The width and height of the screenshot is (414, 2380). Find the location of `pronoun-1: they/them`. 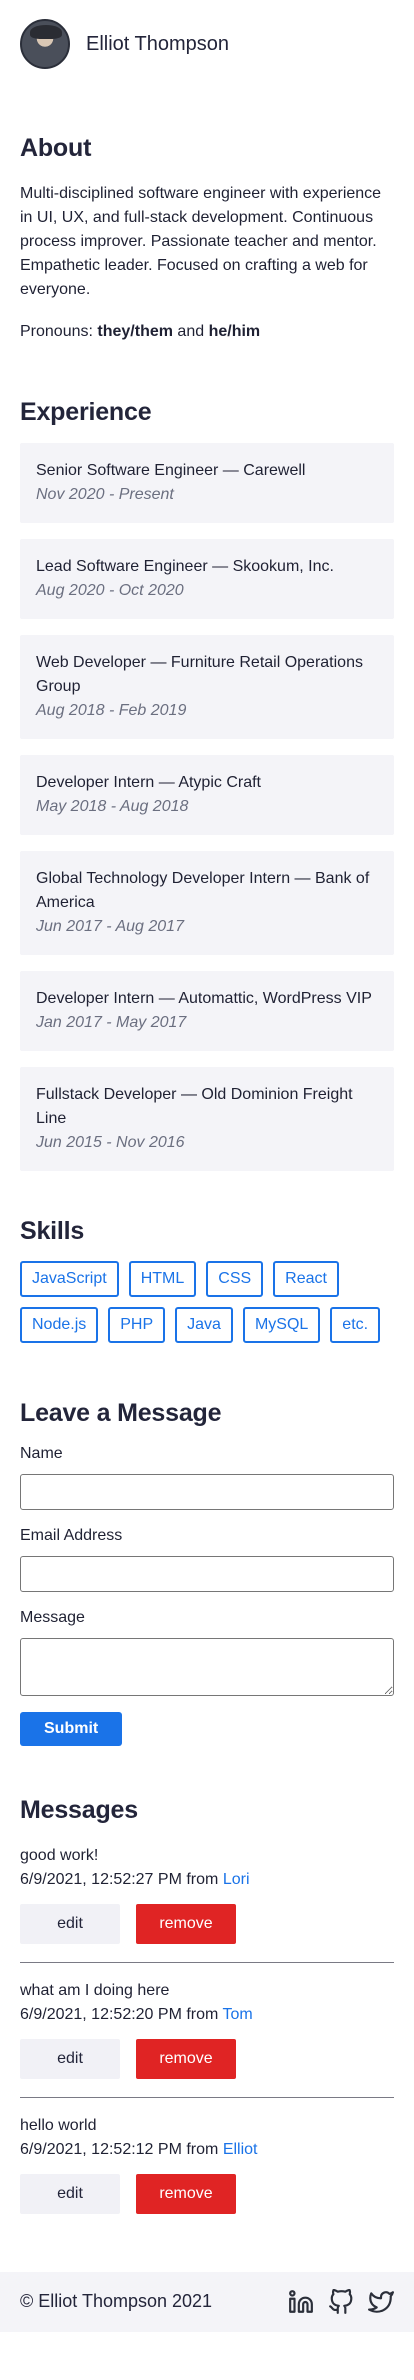

pronoun-1: they/them is located at coordinates (135, 331).